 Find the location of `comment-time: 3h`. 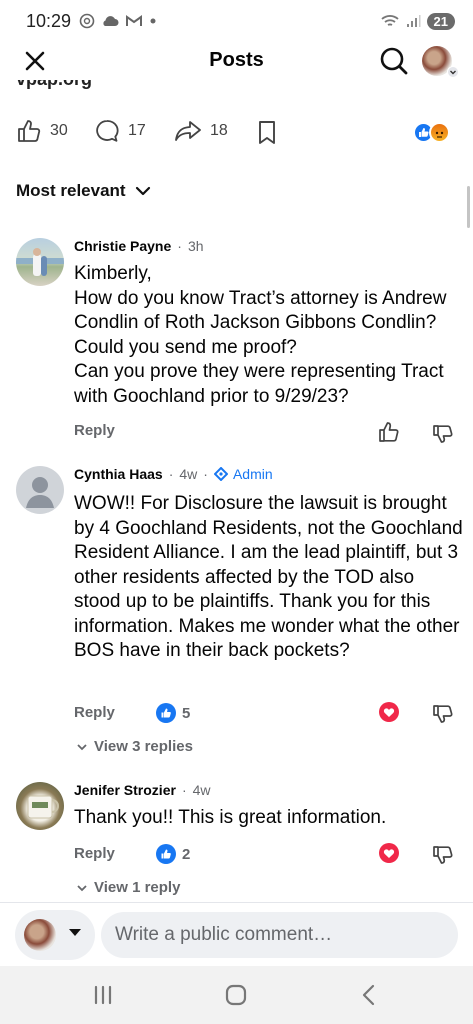

comment-time: 3h is located at coordinates (196, 246).